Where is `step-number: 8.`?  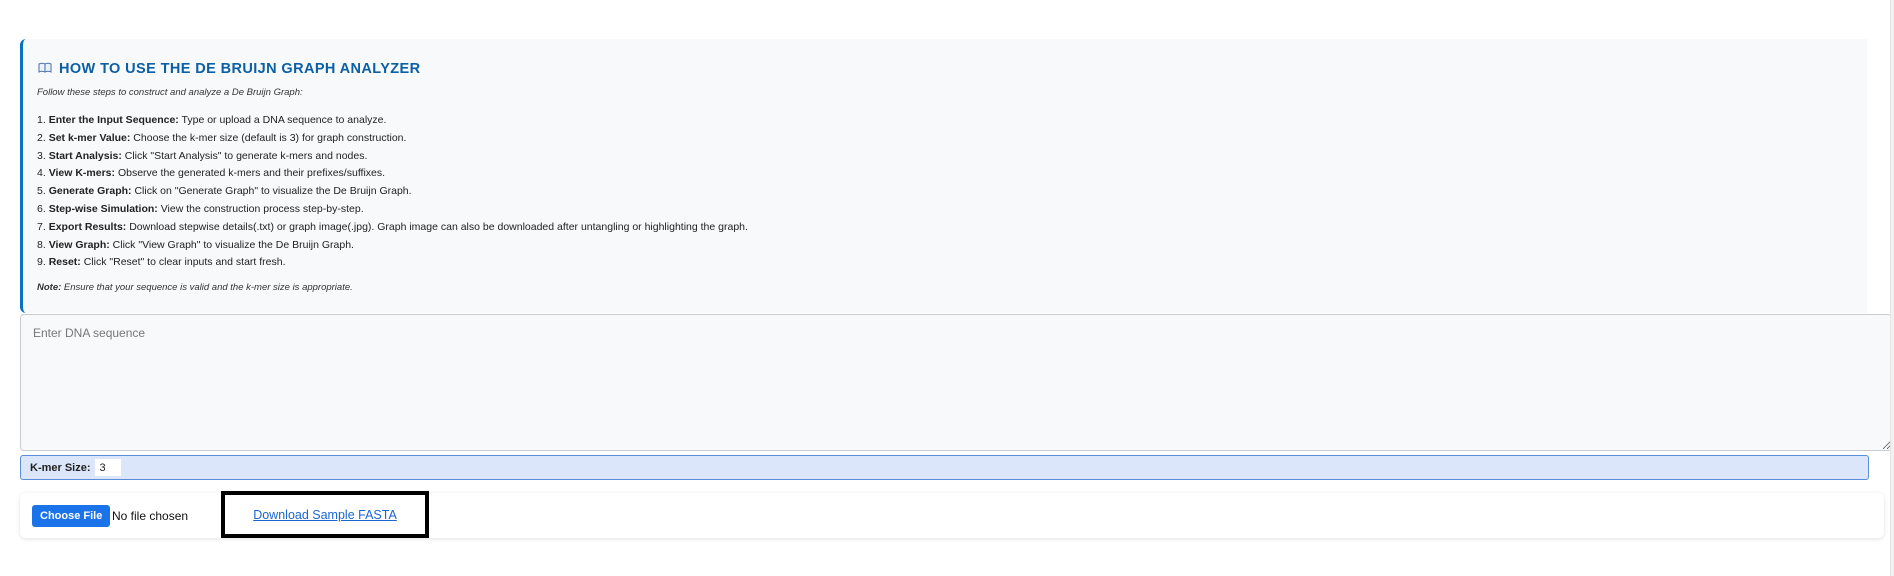
step-number: 8. is located at coordinates (43, 244).